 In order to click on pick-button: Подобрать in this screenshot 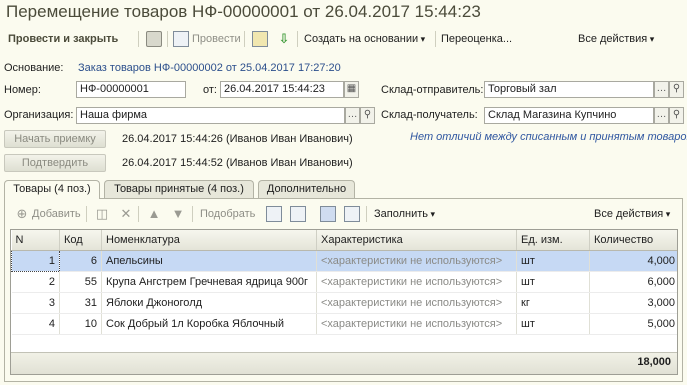, I will do `click(227, 214)`.